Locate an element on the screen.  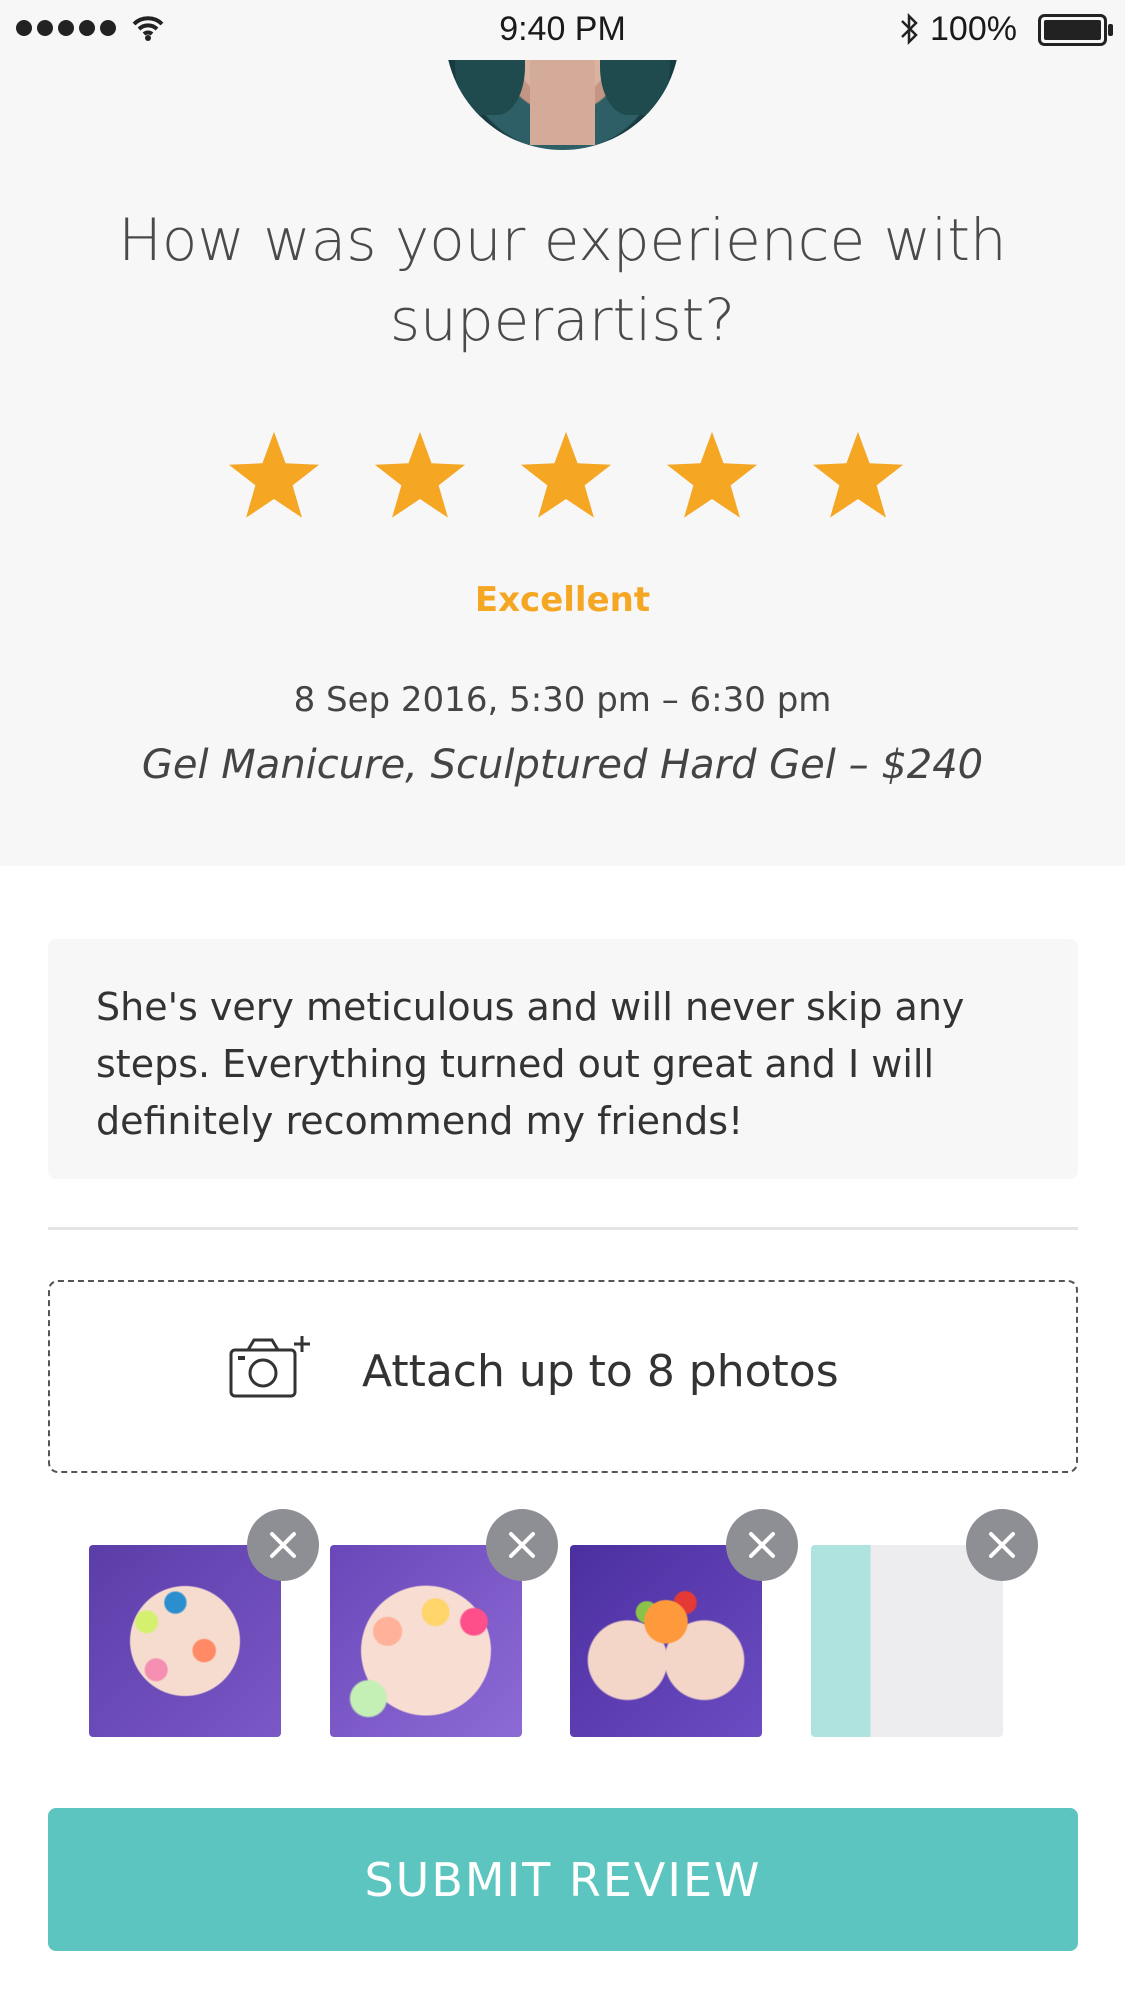
attach-label: Attach up to 8 photos is located at coordinates (600, 1371).